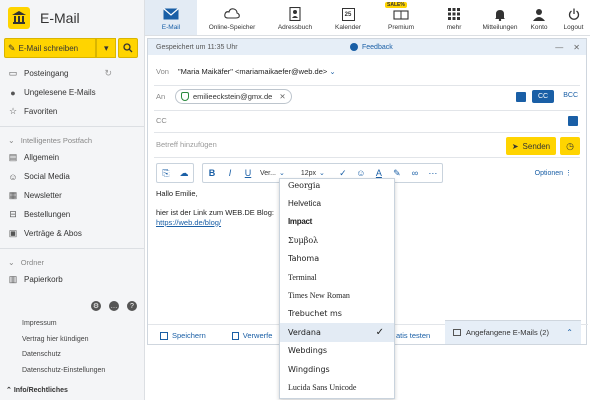 Image resolution: width=590 pixels, height=400 pixels. What do you see at coordinates (457, 332) in the screenshot?
I see `envelope-icon` at bounding box center [457, 332].